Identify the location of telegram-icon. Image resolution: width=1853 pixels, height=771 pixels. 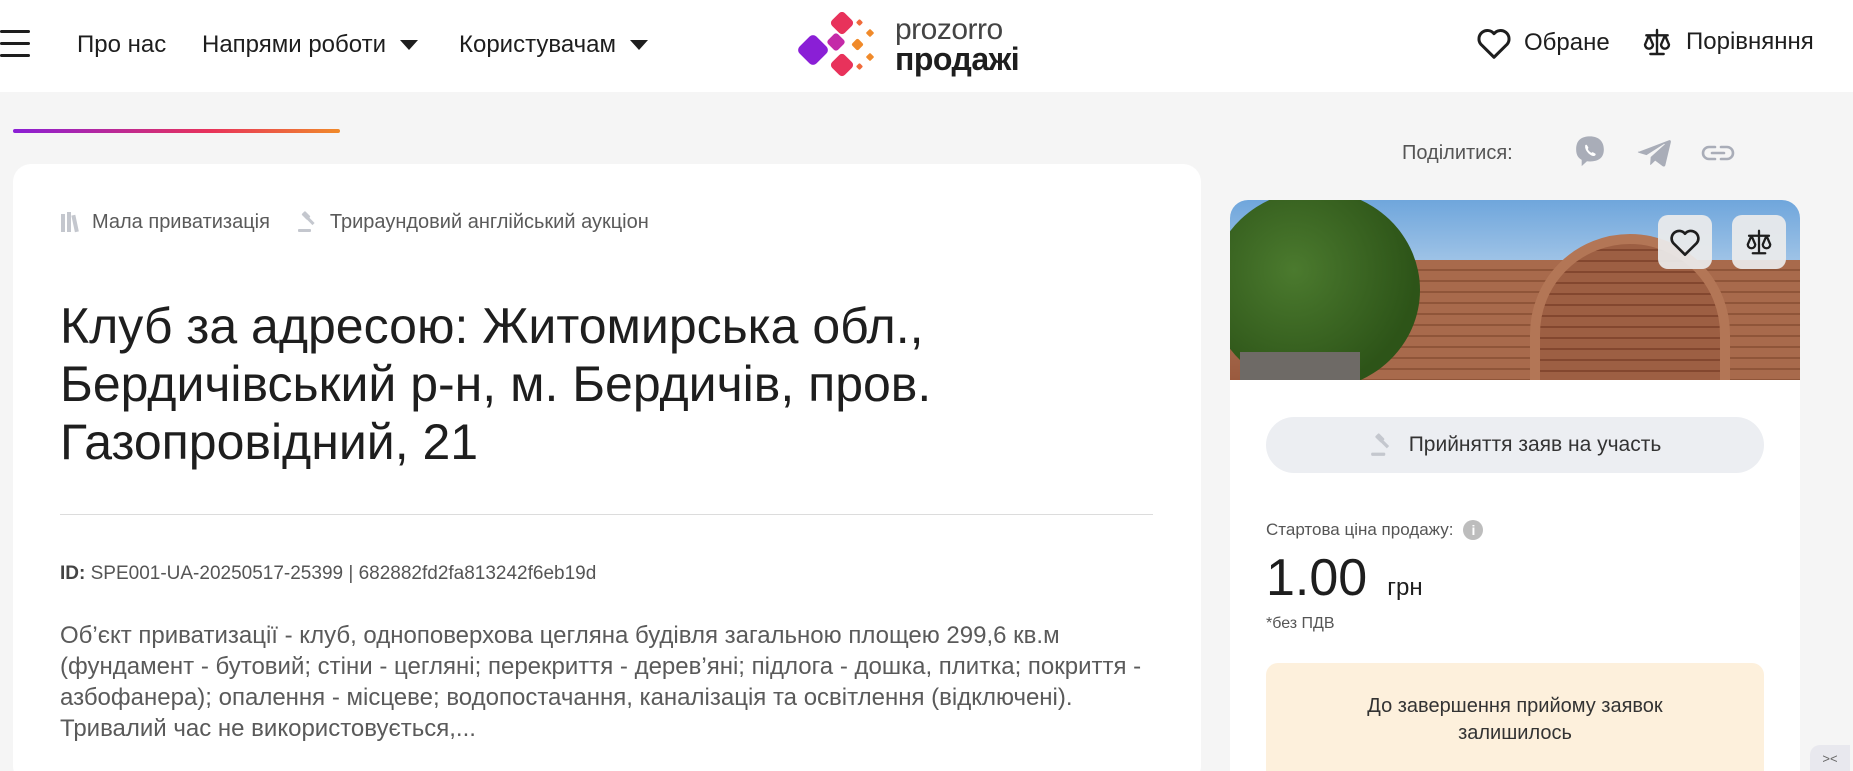
(1654, 153).